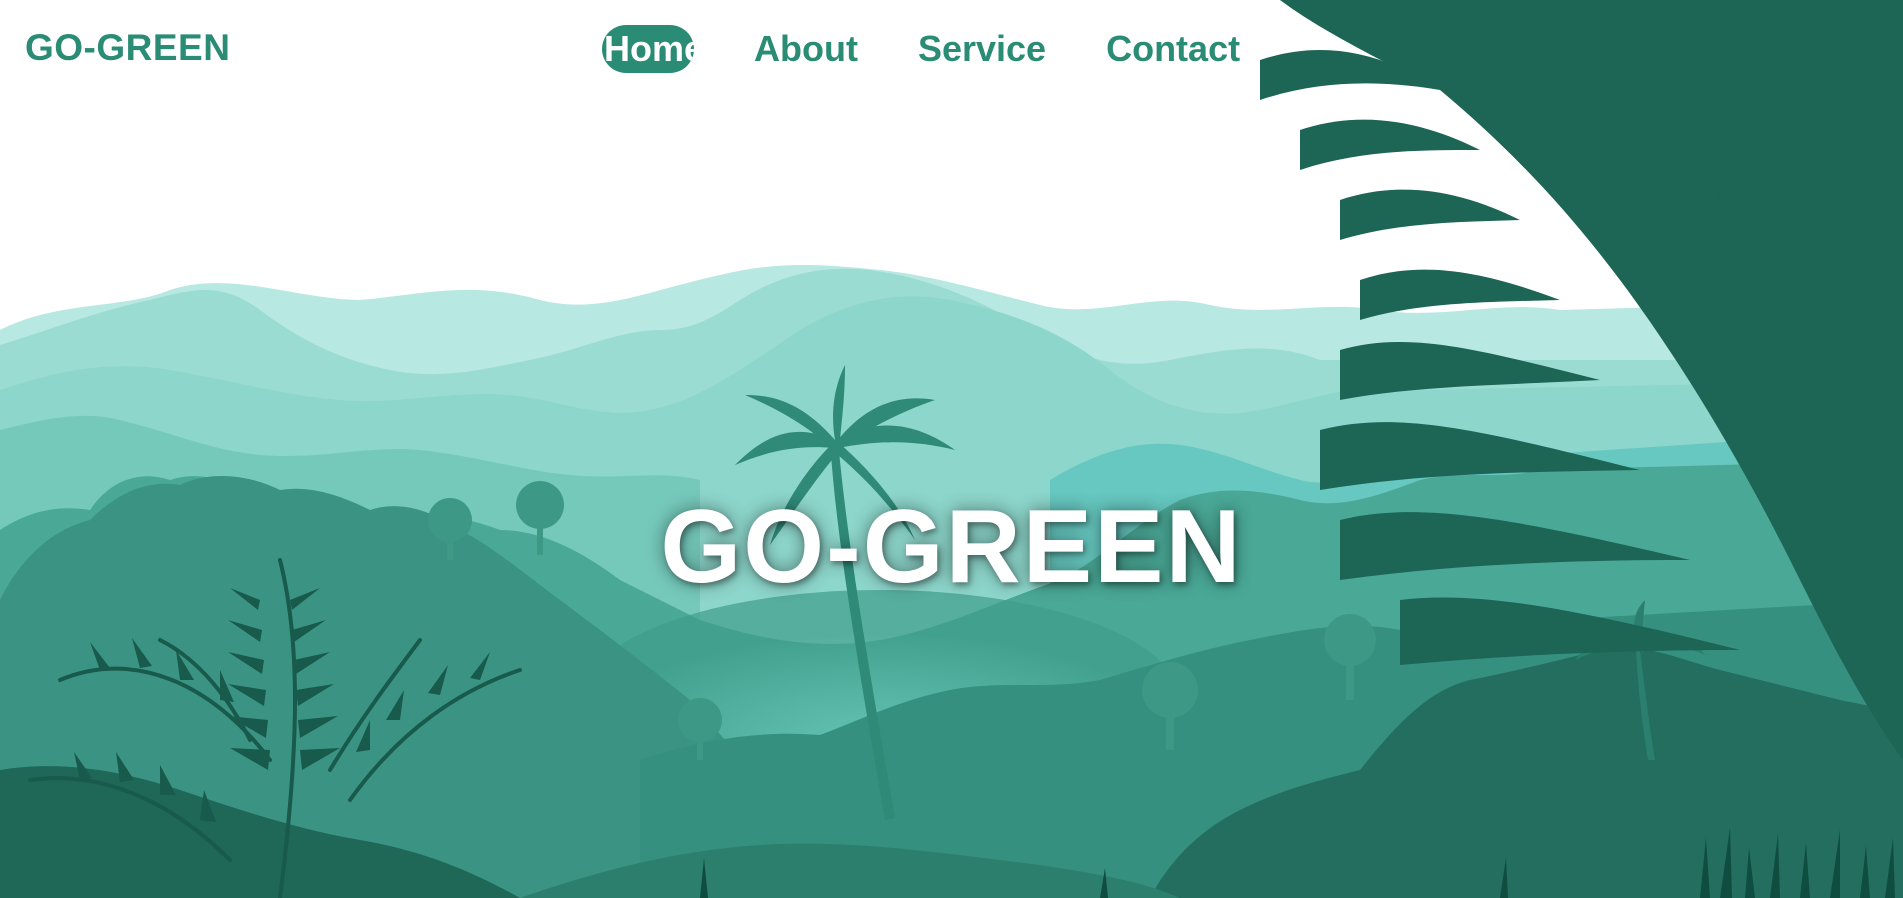 Image resolution: width=1903 pixels, height=898 pixels. What do you see at coordinates (951, 547) in the screenshot?
I see `hero-title: GO-GREEN` at bounding box center [951, 547].